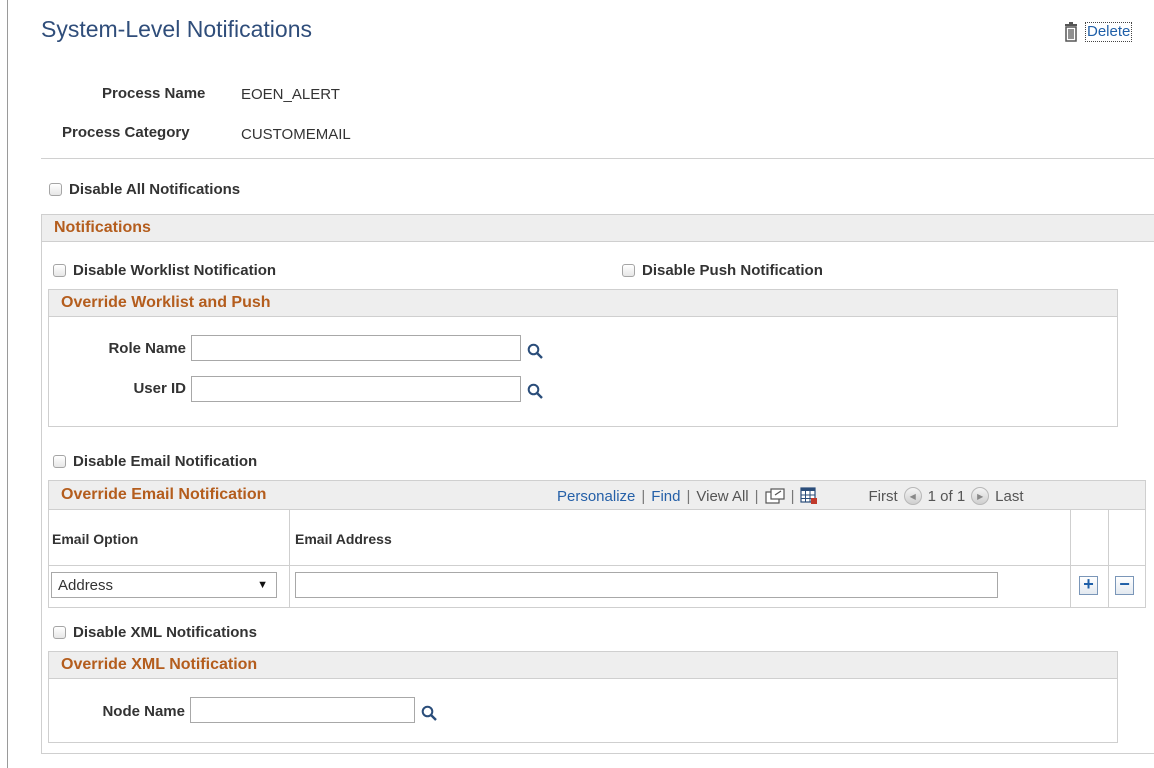 The width and height of the screenshot is (1154, 768). Describe the element at coordinates (302, 710) in the screenshot. I see `node-name-input` at that location.